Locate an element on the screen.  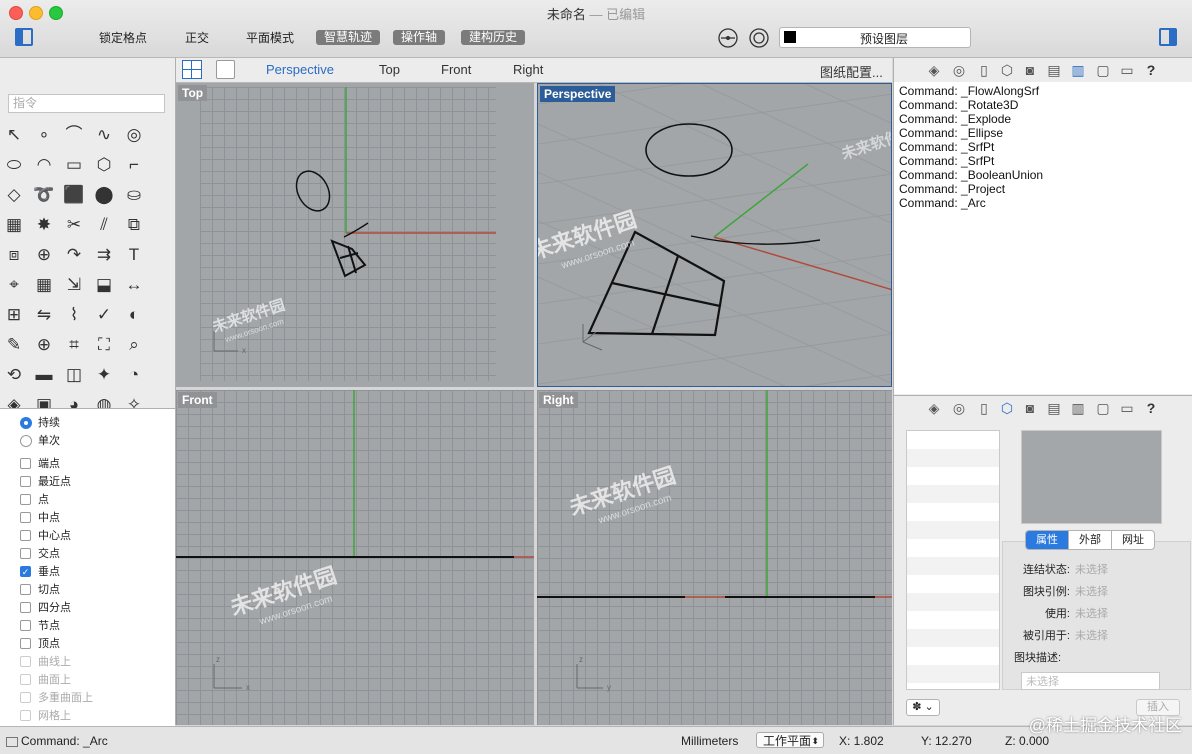
units: Millimeters is located at coordinates (709, 741).